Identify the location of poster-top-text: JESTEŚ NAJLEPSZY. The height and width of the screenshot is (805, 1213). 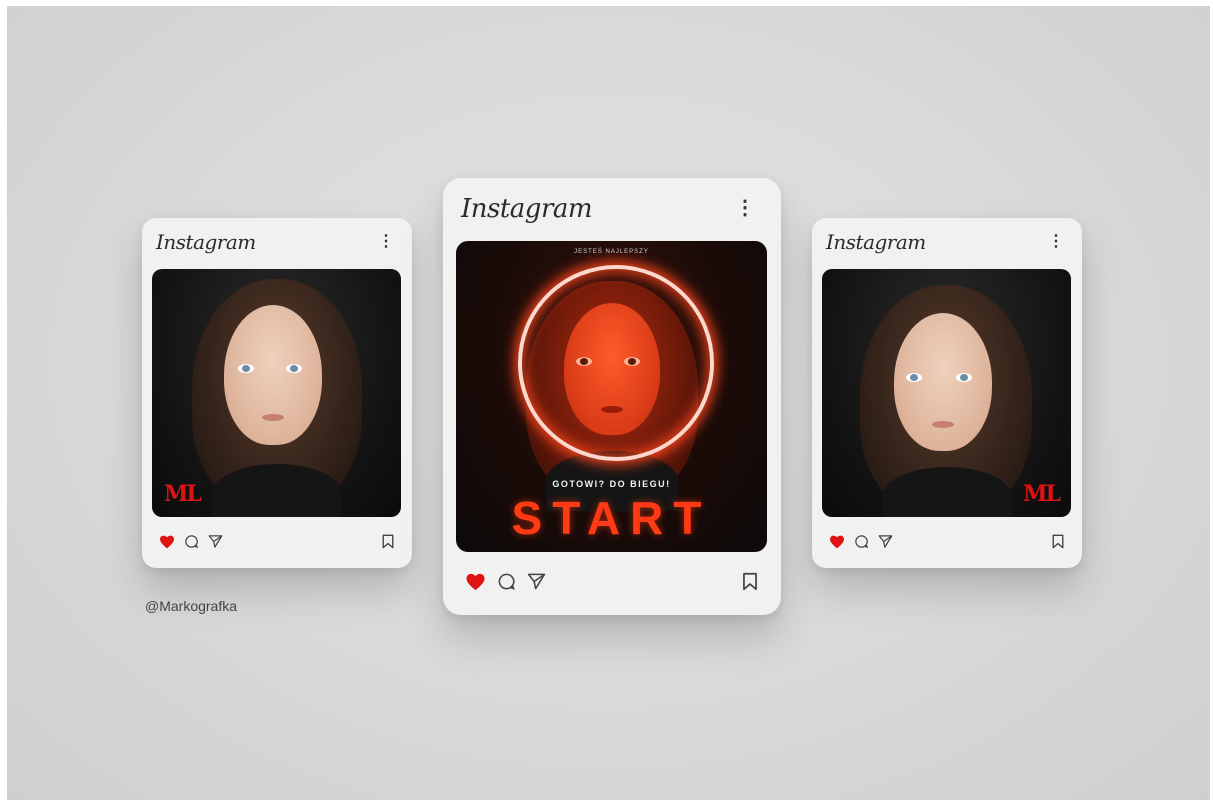
(611, 252).